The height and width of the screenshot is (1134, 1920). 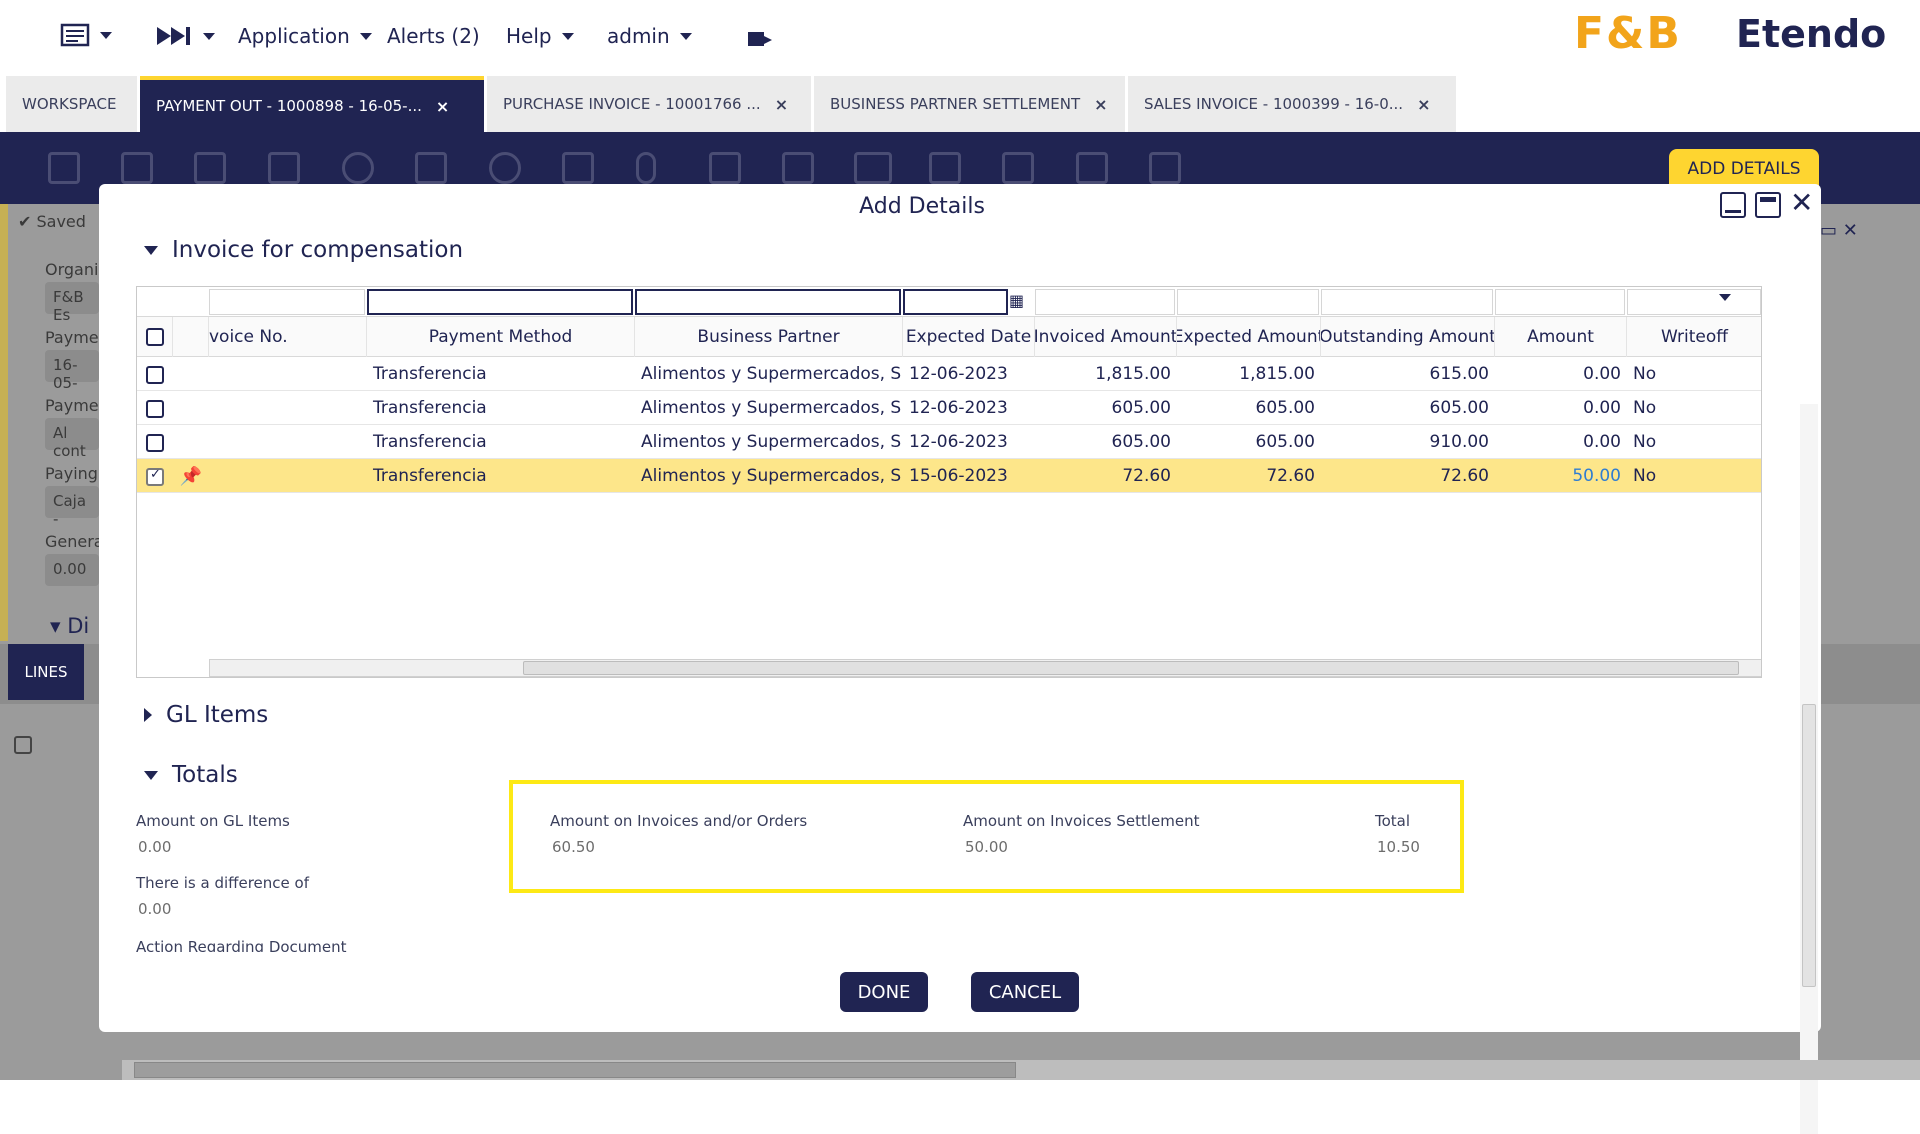 I want to click on user-menu: admin, so click(x=649, y=36).